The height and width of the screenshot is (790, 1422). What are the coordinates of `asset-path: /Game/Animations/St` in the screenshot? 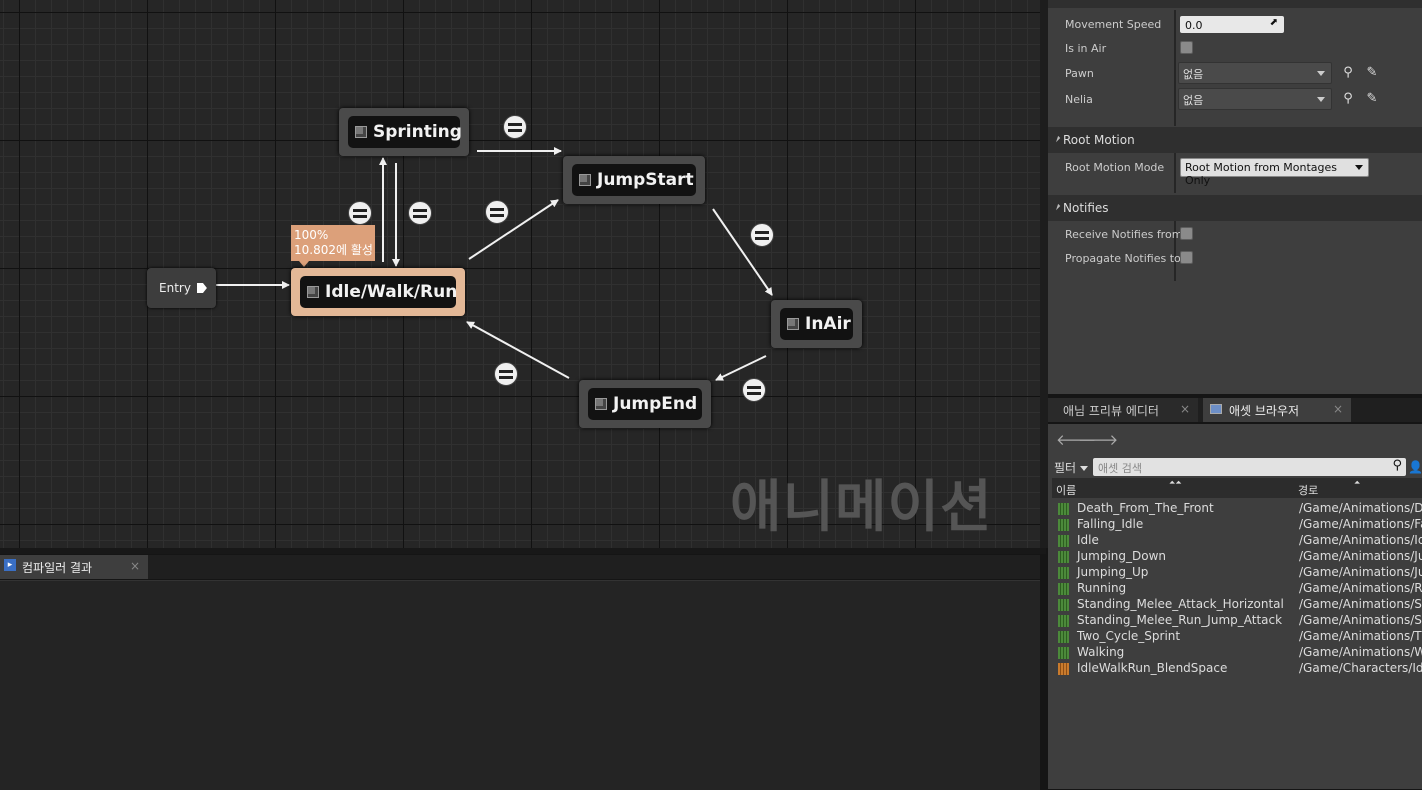 It's located at (1360, 604).